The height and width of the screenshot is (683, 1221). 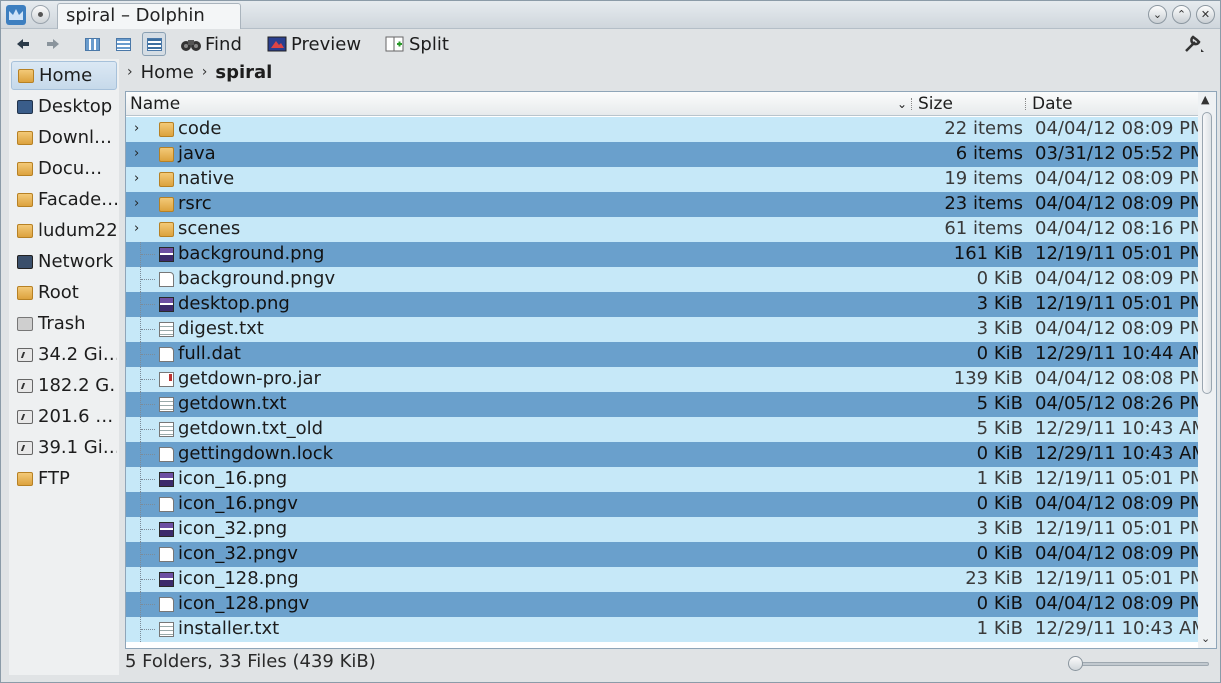 What do you see at coordinates (666, 579) in the screenshot?
I see `table-row: icon_128.png 23 KiB 12/19/11 05:01 PM` at bounding box center [666, 579].